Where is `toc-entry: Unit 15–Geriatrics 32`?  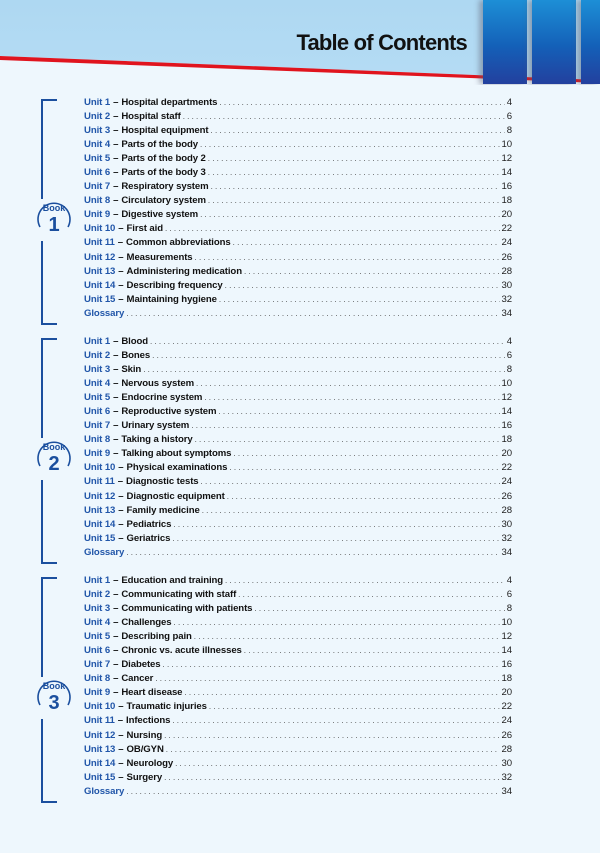 toc-entry: Unit 15–Geriatrics 32 is located at coordinates (298, 539).